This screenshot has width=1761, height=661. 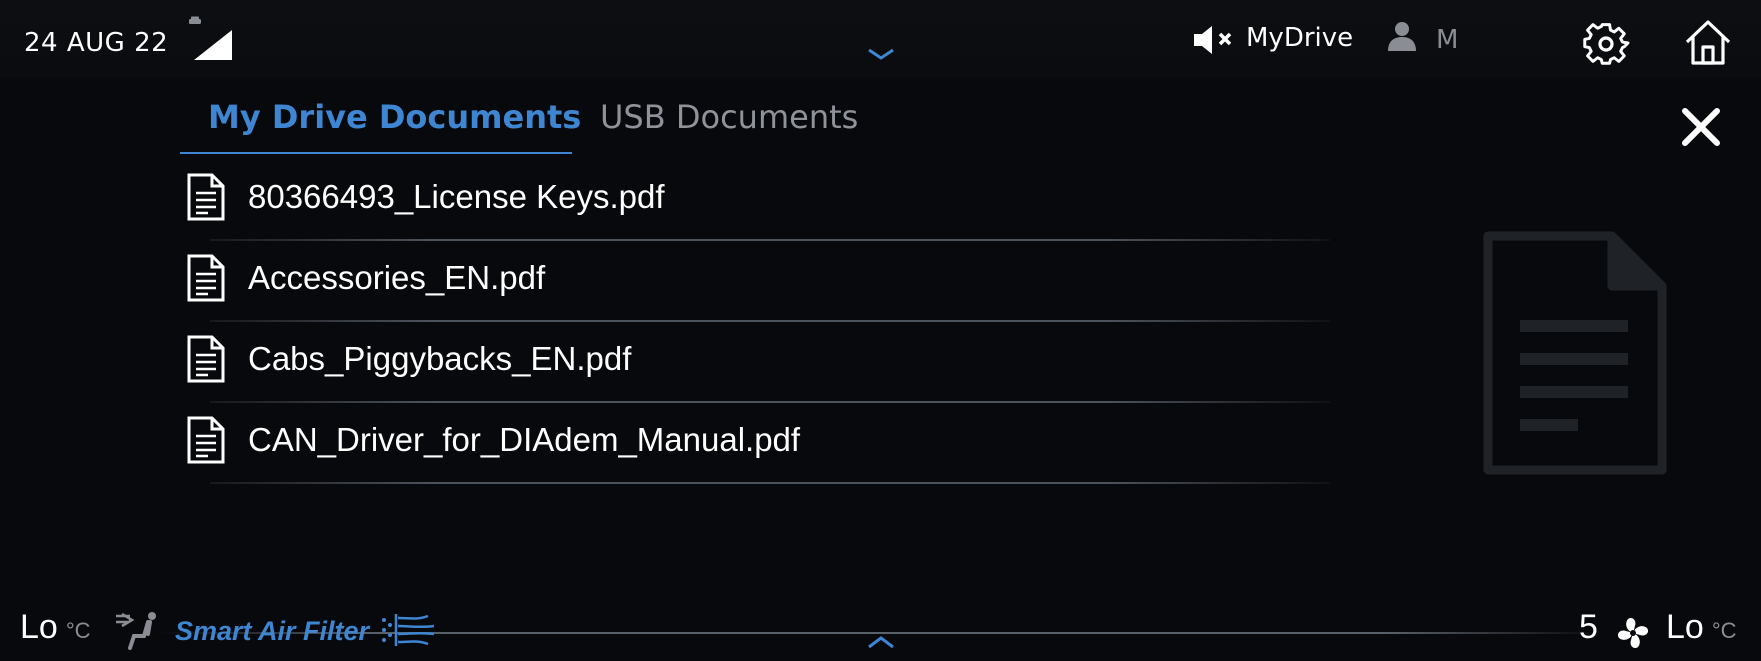 What do you see at coordinates (395, 117) in the screenshot?
I see `tab-my-drive-documents-label: My Drive Documents` at bounding box center [395, 117].